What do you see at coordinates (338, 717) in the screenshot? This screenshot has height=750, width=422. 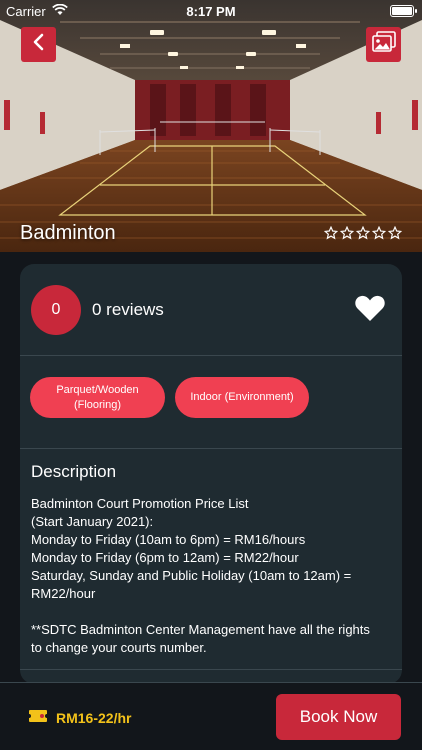 I see `book-now-button: Book Now` at bounding box center [338, 717].